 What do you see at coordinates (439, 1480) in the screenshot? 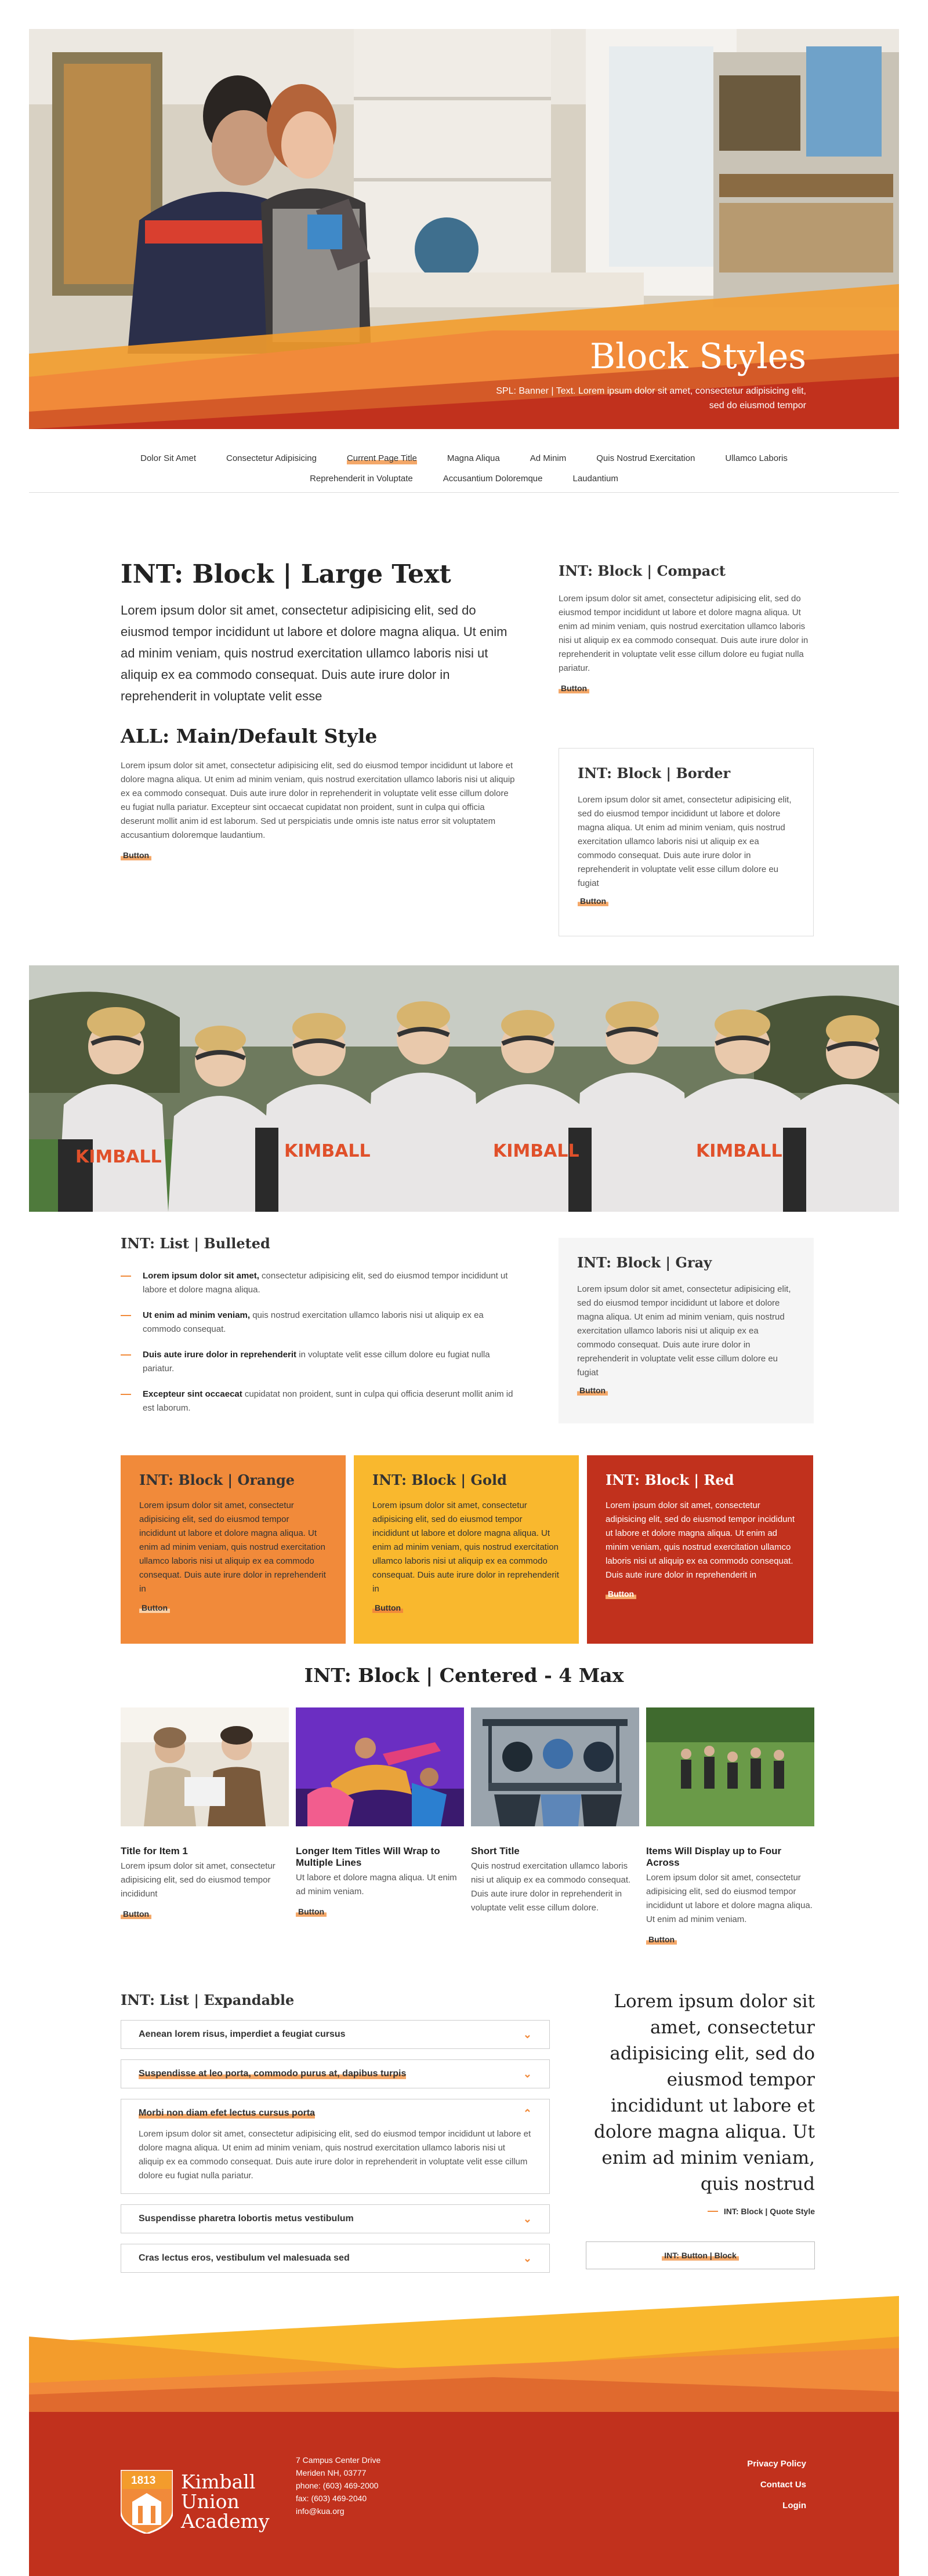
I see `gold-title: INT: Block | Gold` at bounding box center [439, 1480].